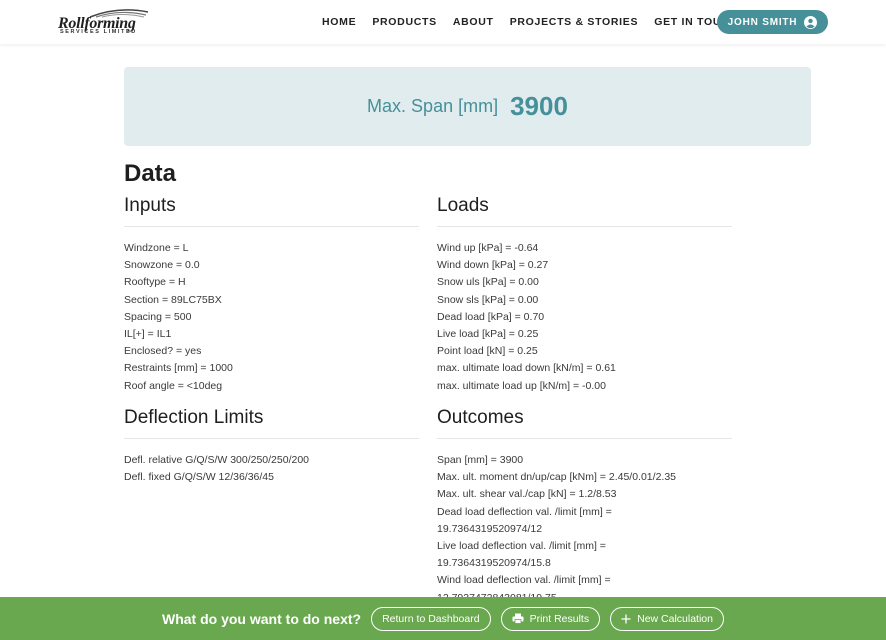 The width and height of the screenshot is (886, 640). What do you see at coordinates (488, 282) in the screenshot?
I see `load-line: Snow uls [kPa] = 0.00` at bounding box center [488, 282].